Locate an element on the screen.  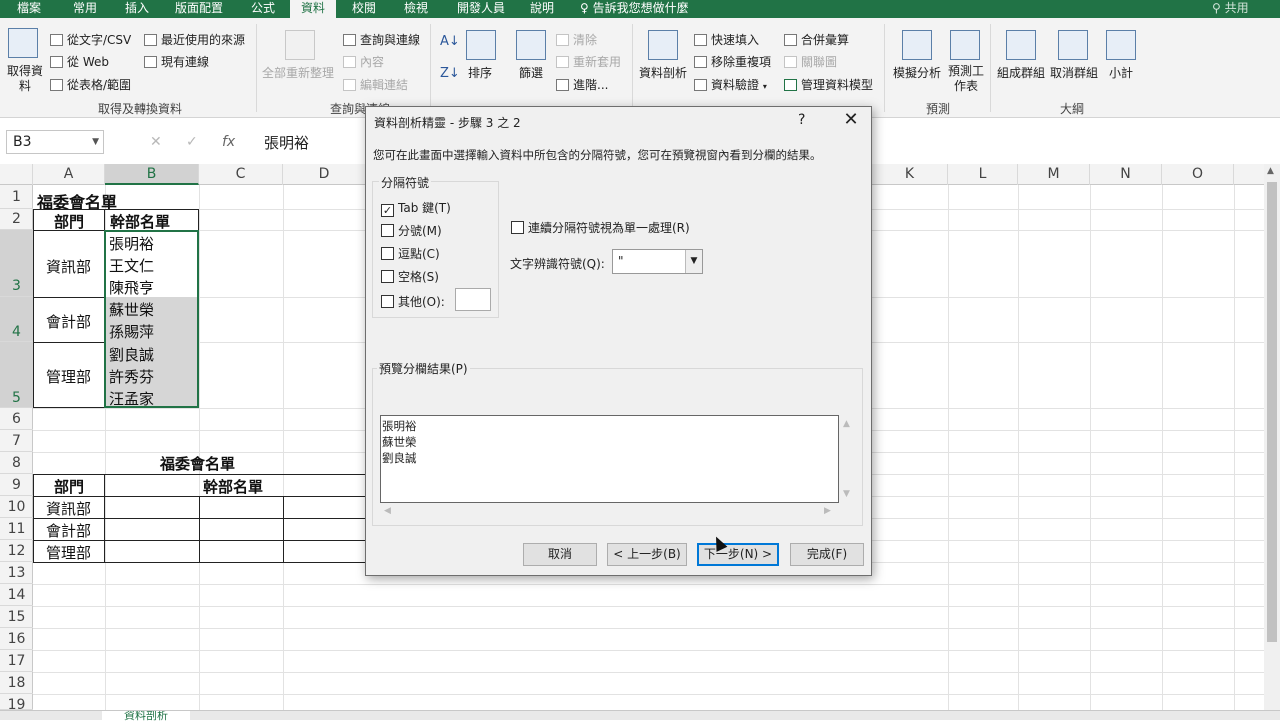
from-table-button: 從表格/範圍 is located at coordinates (90, 84).